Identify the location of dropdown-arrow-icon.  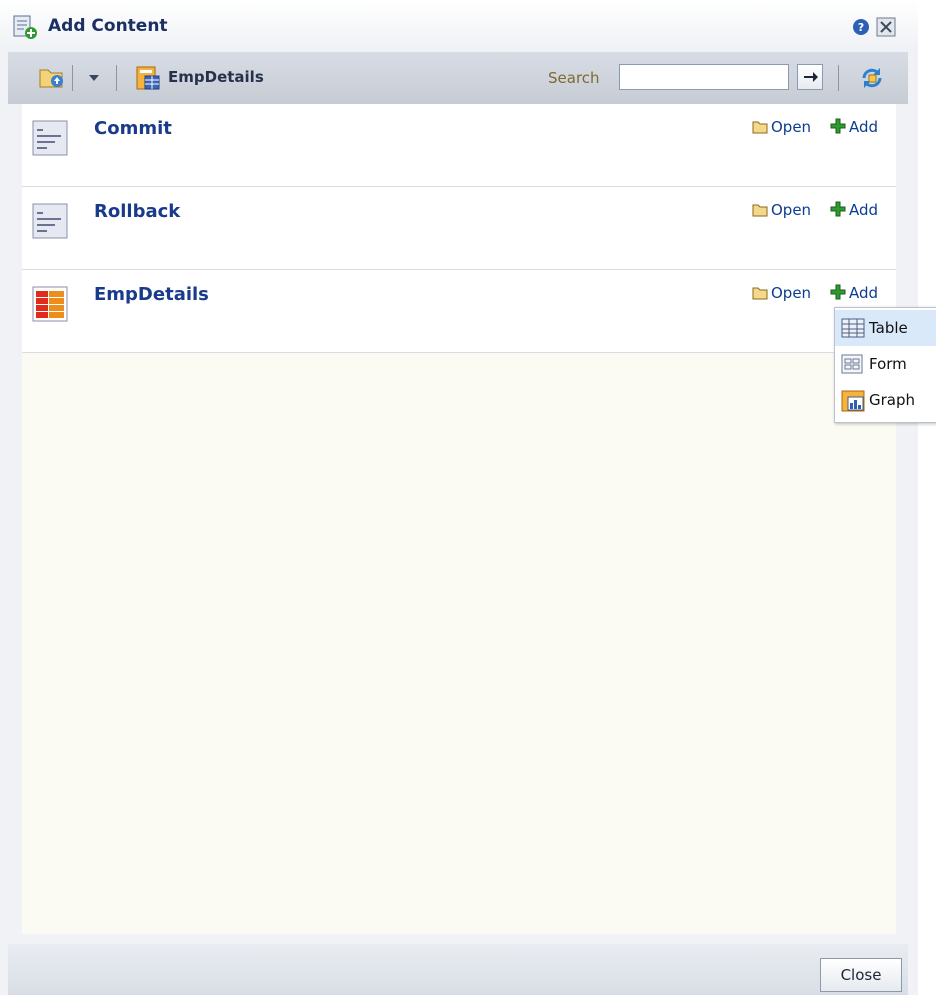
(94, 78).